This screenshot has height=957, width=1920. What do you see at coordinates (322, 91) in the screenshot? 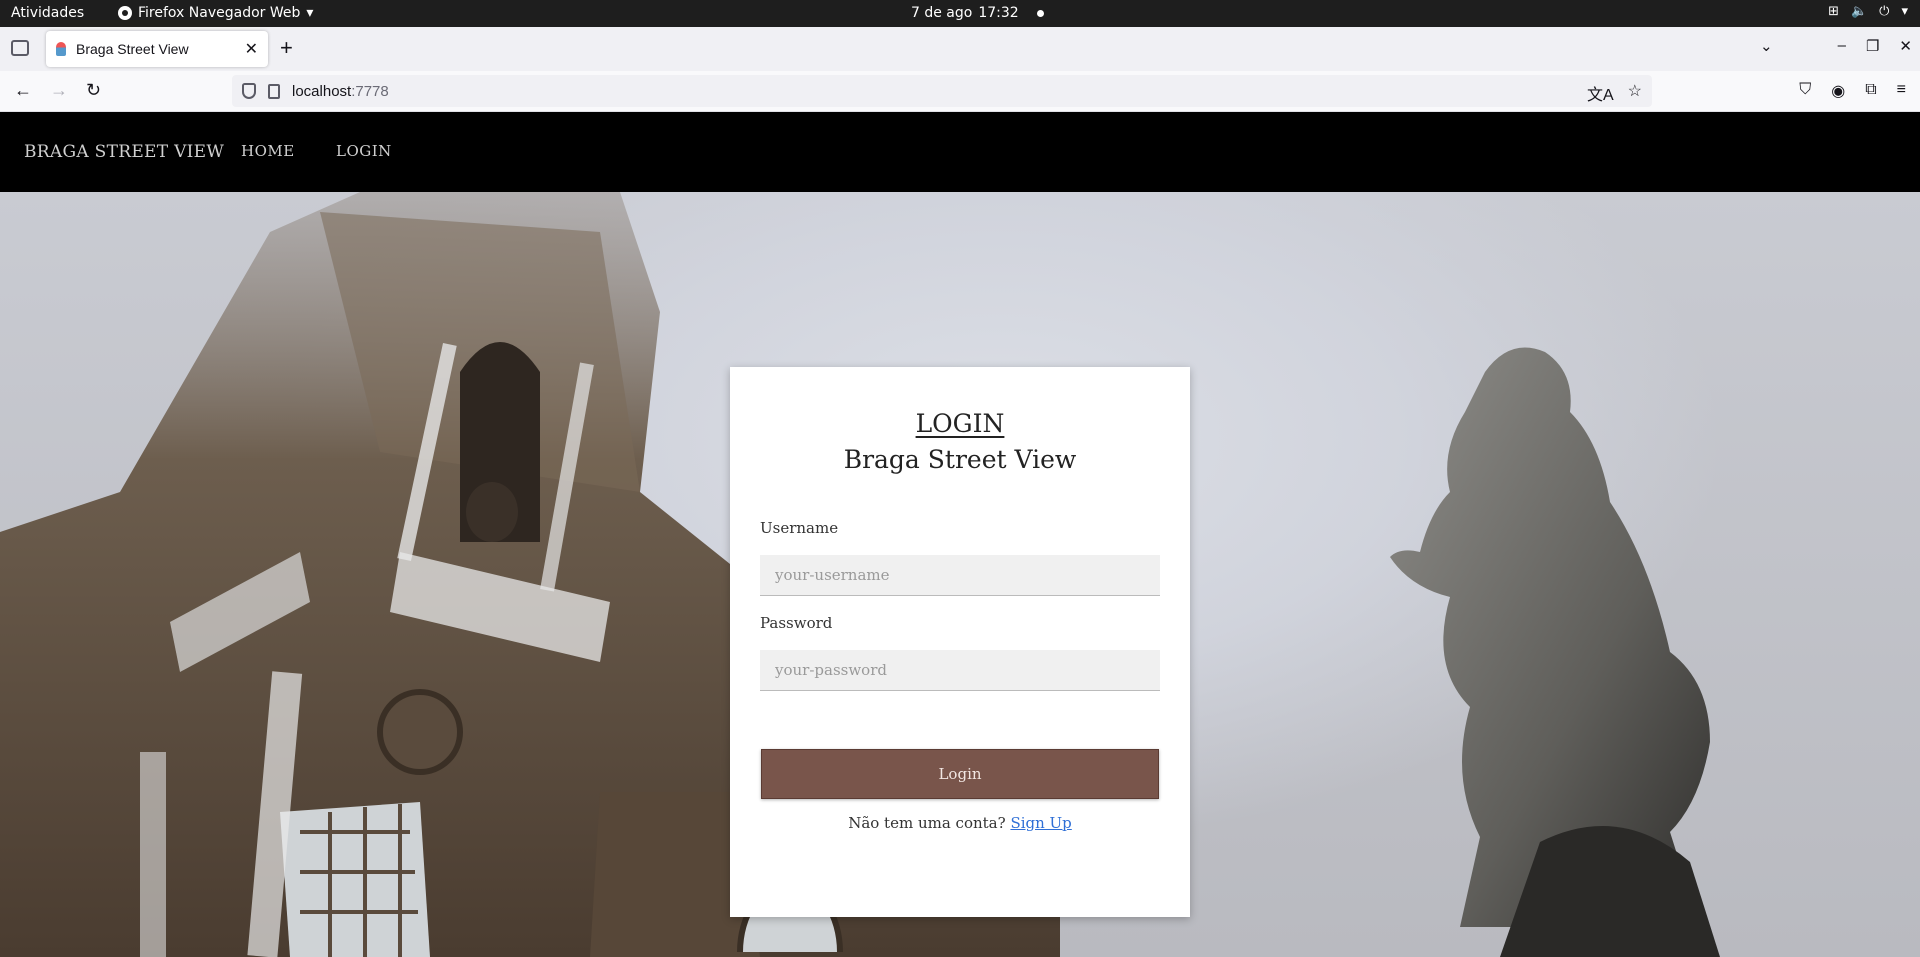
I see `url-host: localhost` at bounding box center [322, 91].